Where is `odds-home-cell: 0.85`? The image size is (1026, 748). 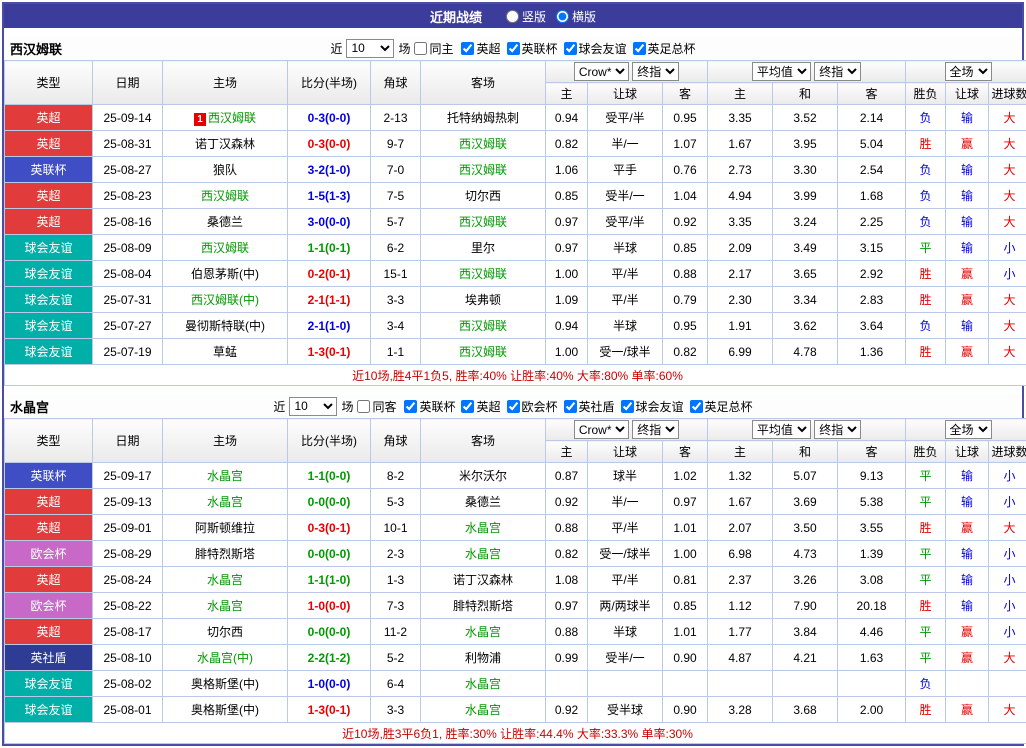
odds-home-cell: 0.85 is located at coordinates (567, 196).